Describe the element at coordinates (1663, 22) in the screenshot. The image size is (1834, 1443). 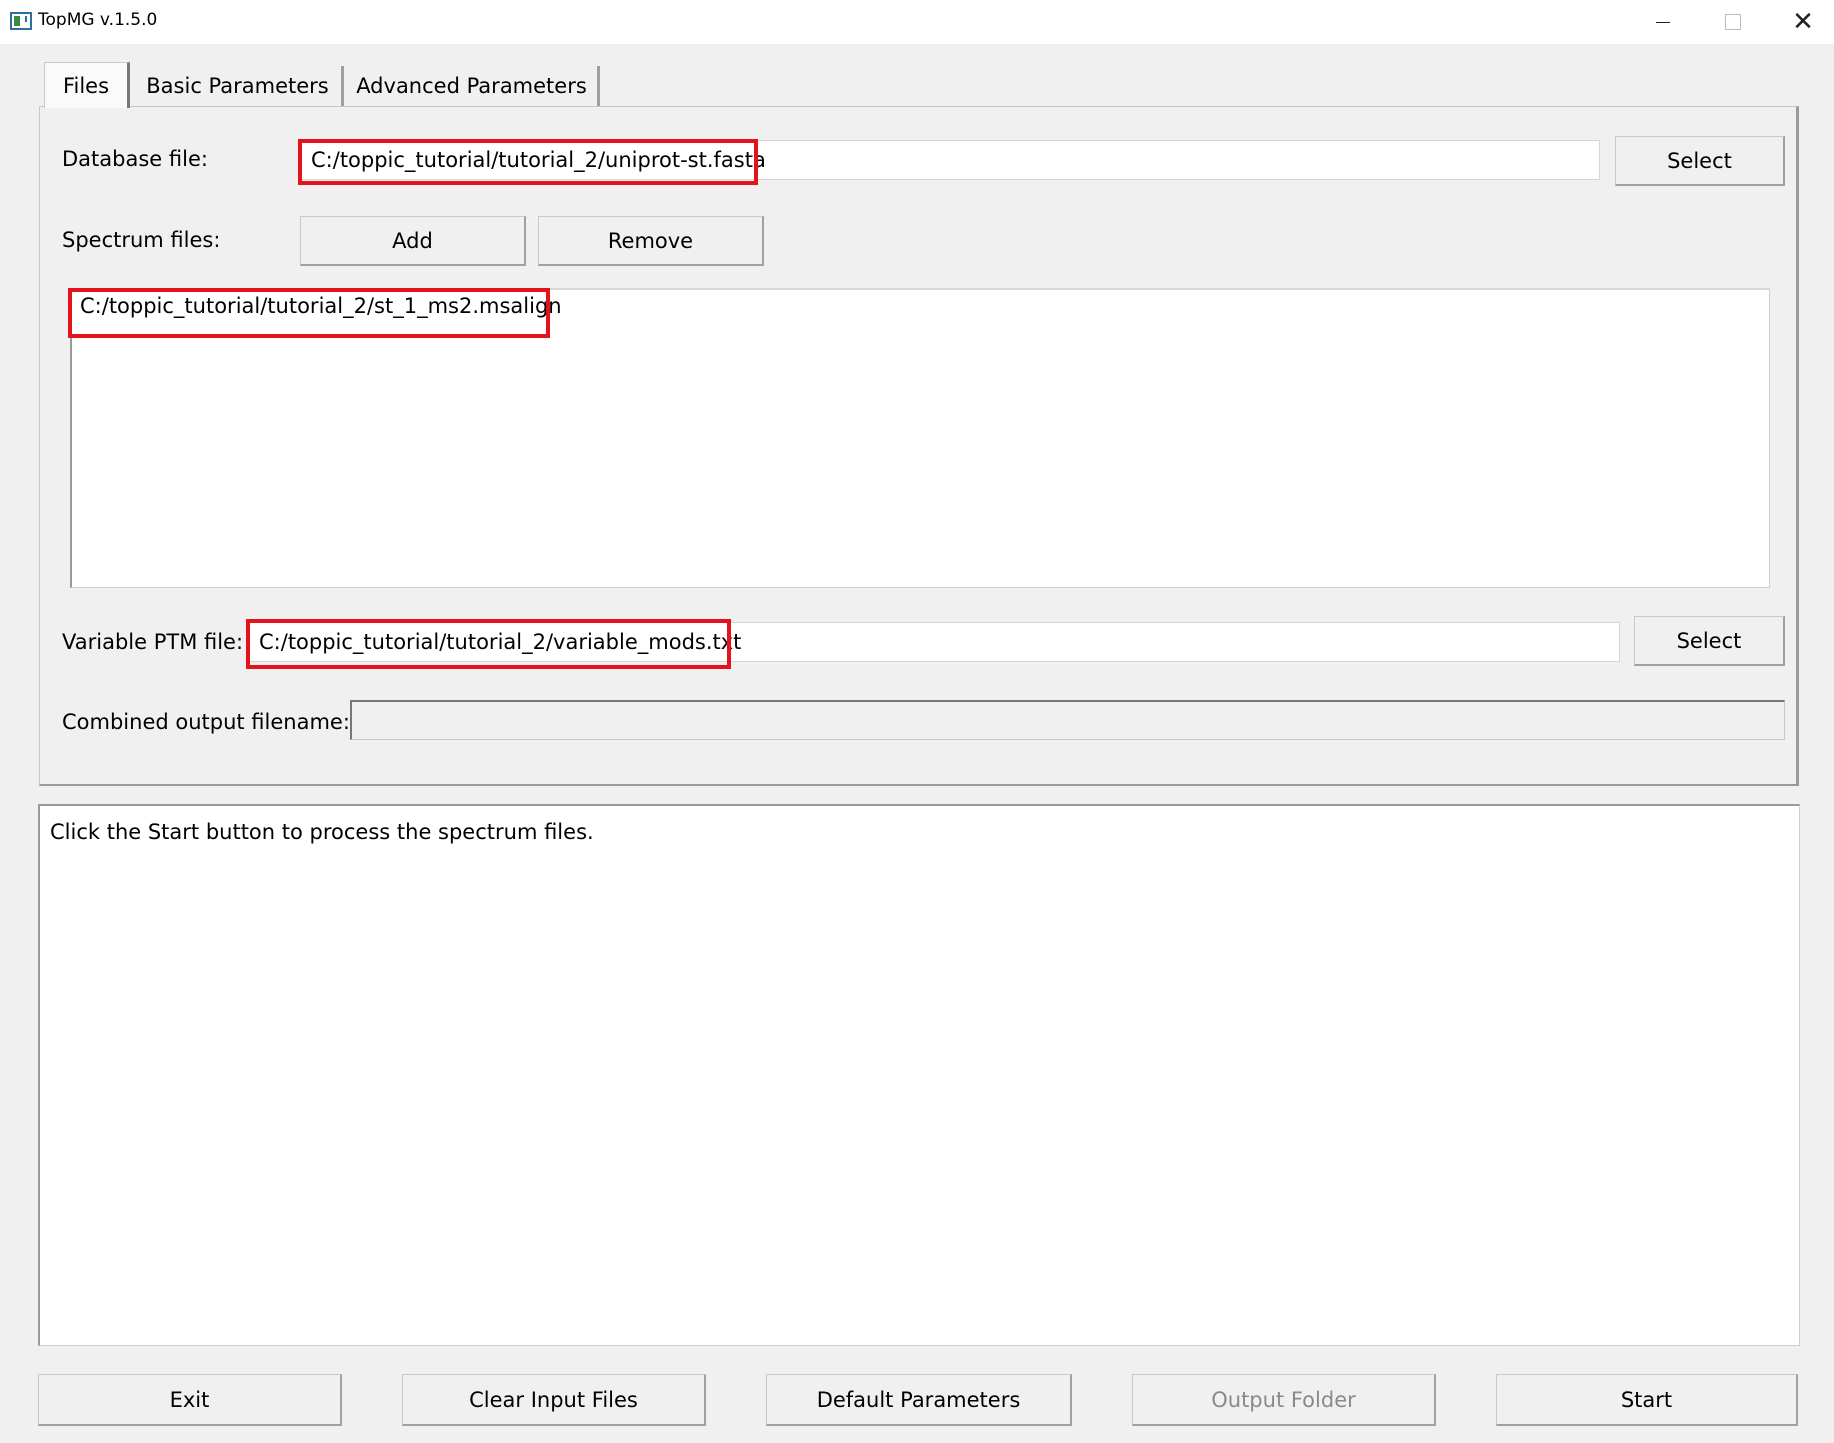
I see `minimize-icon` at that location.